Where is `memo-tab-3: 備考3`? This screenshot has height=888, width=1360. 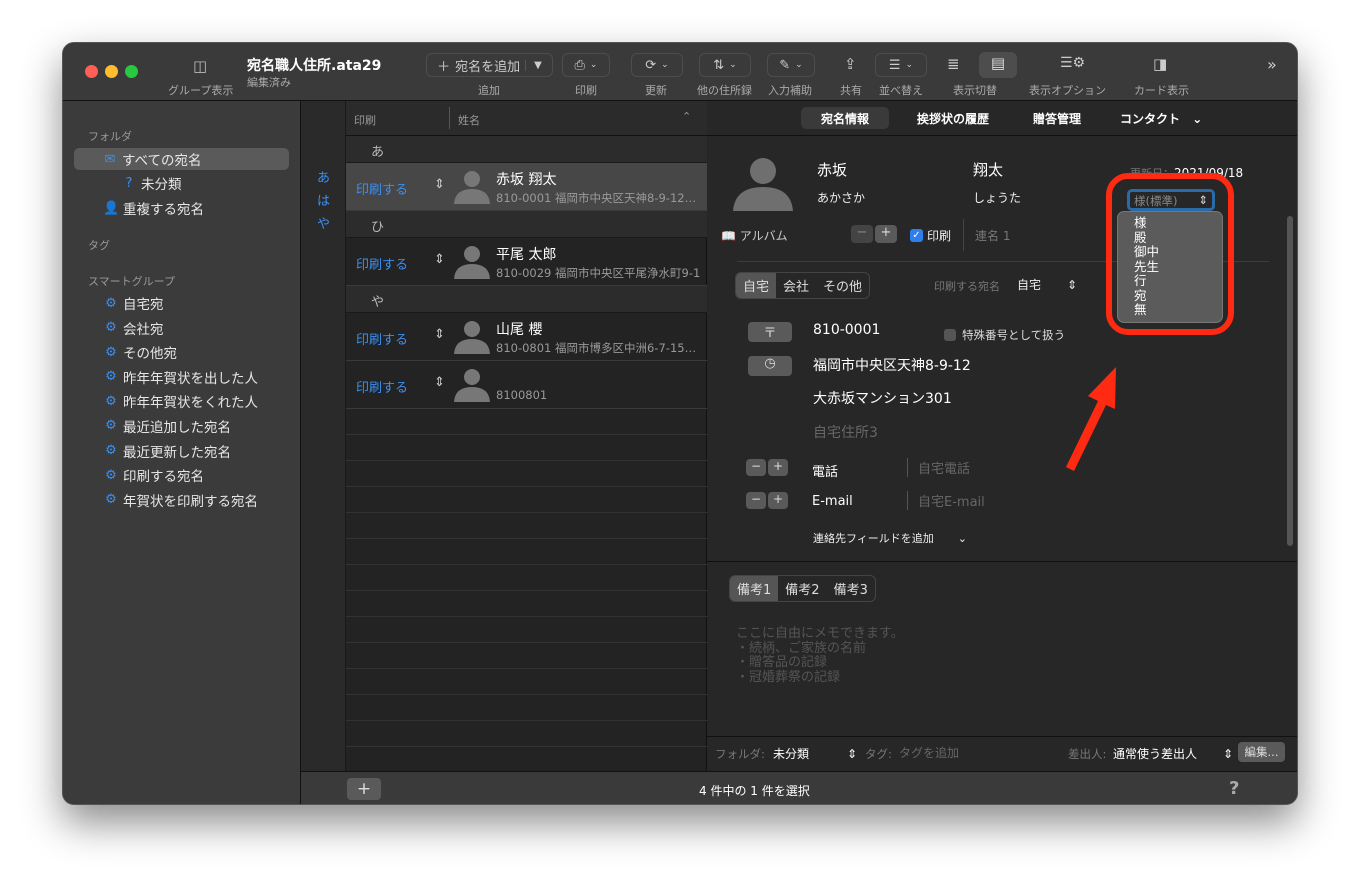 memo-tab-3: 備考3 is located at coordinates (851, 588).